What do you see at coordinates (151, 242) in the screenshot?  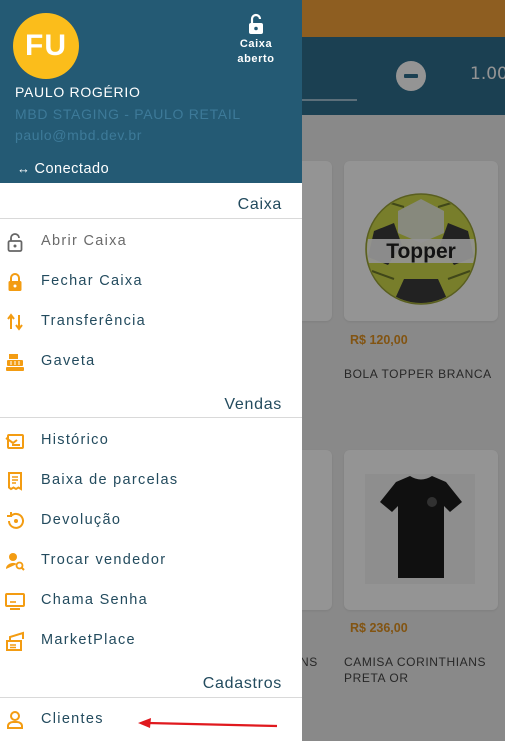 I see `menu-item-abrir-caixa: Abrir Caixa` at bounding box center [151, 242].